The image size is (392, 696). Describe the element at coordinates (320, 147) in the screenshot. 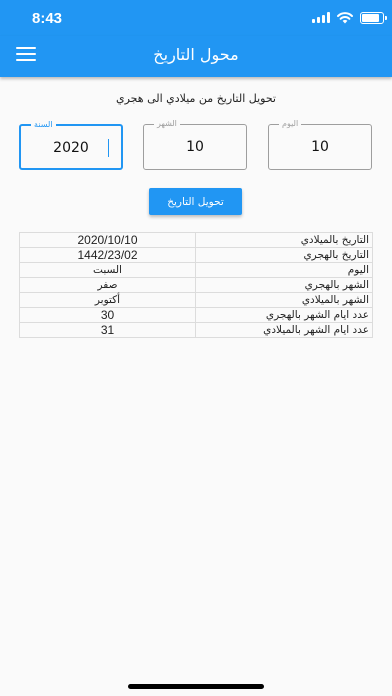

I see `day-input` at that location.